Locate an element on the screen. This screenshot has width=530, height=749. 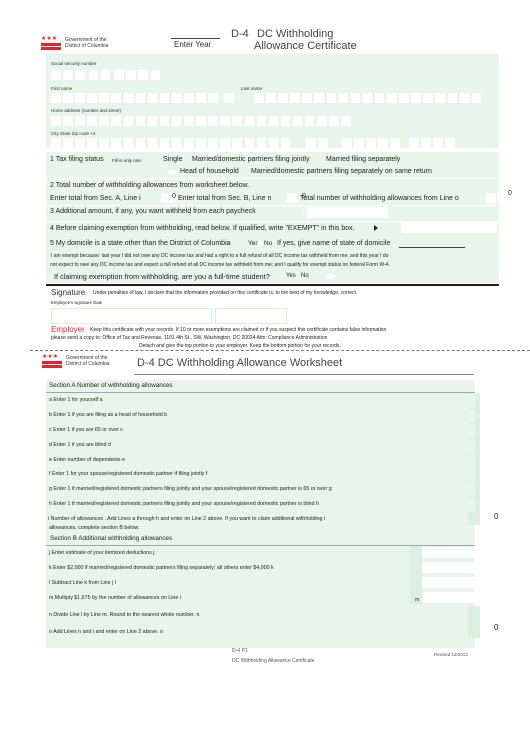
worksheet-row-d: d Enter 1 if you are blind d is located at coordinates (261, 446).